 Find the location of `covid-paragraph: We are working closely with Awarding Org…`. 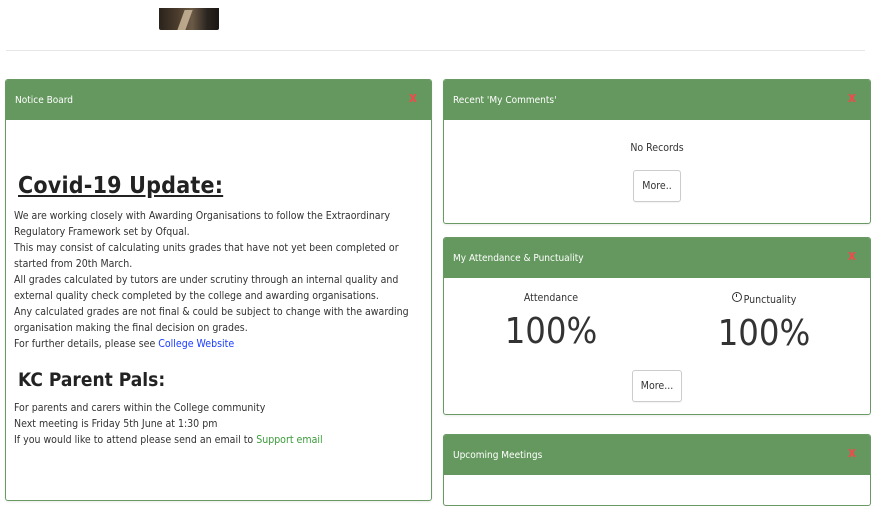

covid-paragraph: We are working closely with Awarding Org… is located at coordinates (202, 224).